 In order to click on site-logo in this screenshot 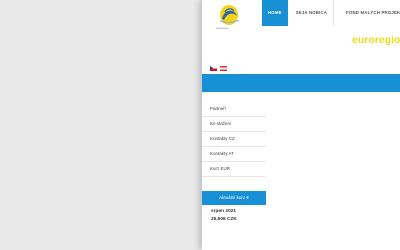, I will do `click(229, 15)`.